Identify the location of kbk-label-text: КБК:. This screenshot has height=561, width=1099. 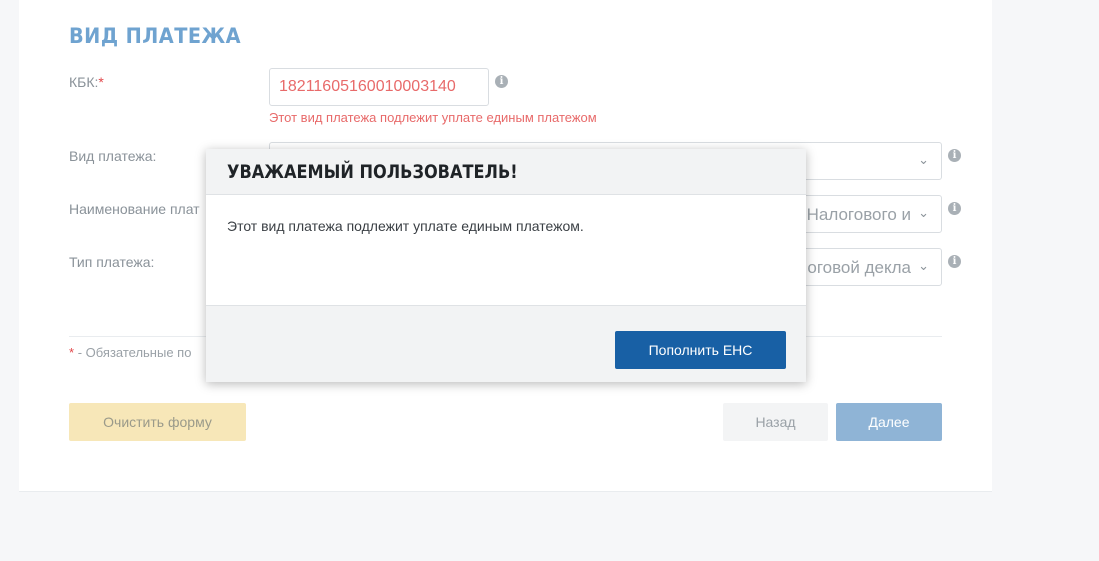
(84, 82).